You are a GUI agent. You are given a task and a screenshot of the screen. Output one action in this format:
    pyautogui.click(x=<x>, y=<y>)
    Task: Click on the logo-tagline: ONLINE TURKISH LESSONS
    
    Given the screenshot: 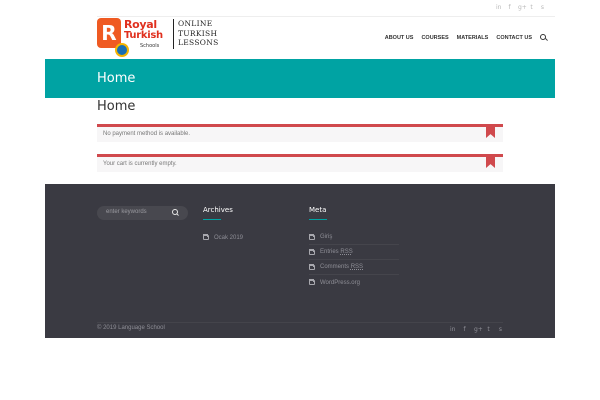 What is the action you would take?
    pyautogui.click(x=198, y=33)
    